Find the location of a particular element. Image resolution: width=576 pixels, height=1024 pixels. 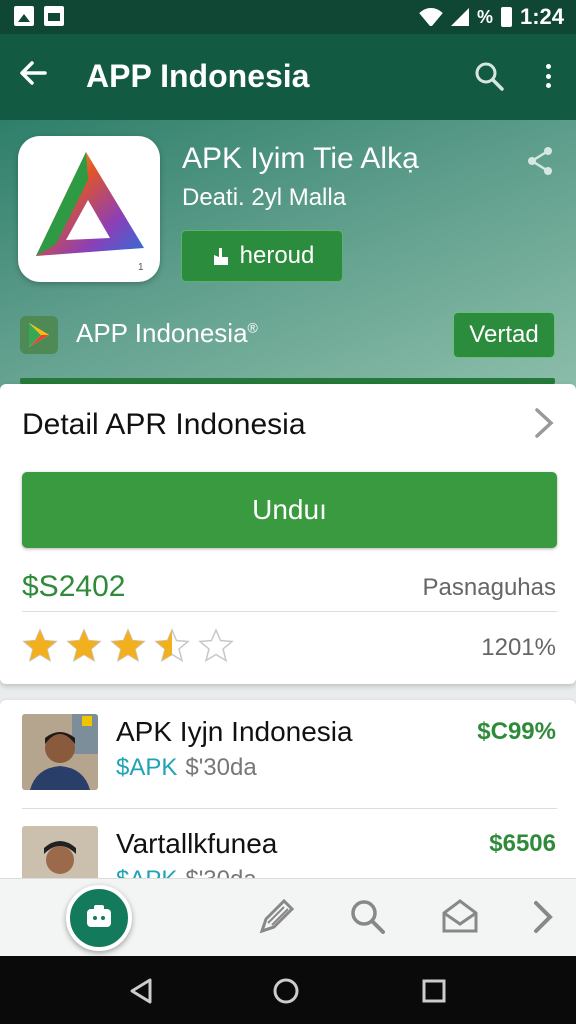

share-icon is located at coordinates (540, 161).